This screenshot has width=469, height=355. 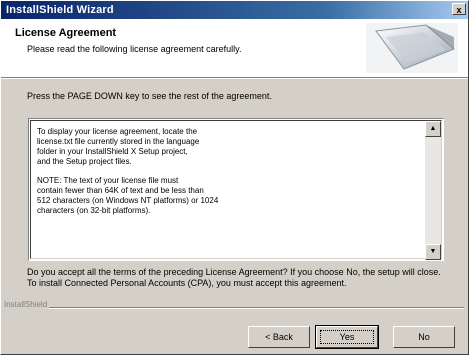 I want to click on header-title: License Agreement, so click(x=66, y=33).